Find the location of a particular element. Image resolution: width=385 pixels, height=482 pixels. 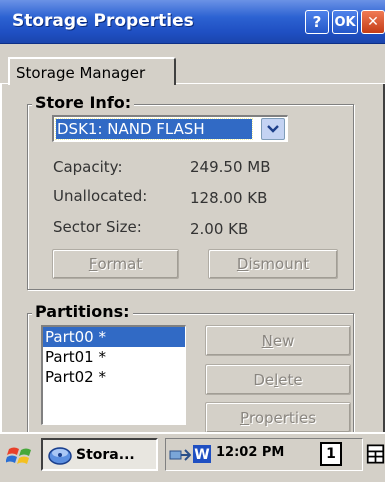

properties-button: Properties is located at coordinates (278, 417).